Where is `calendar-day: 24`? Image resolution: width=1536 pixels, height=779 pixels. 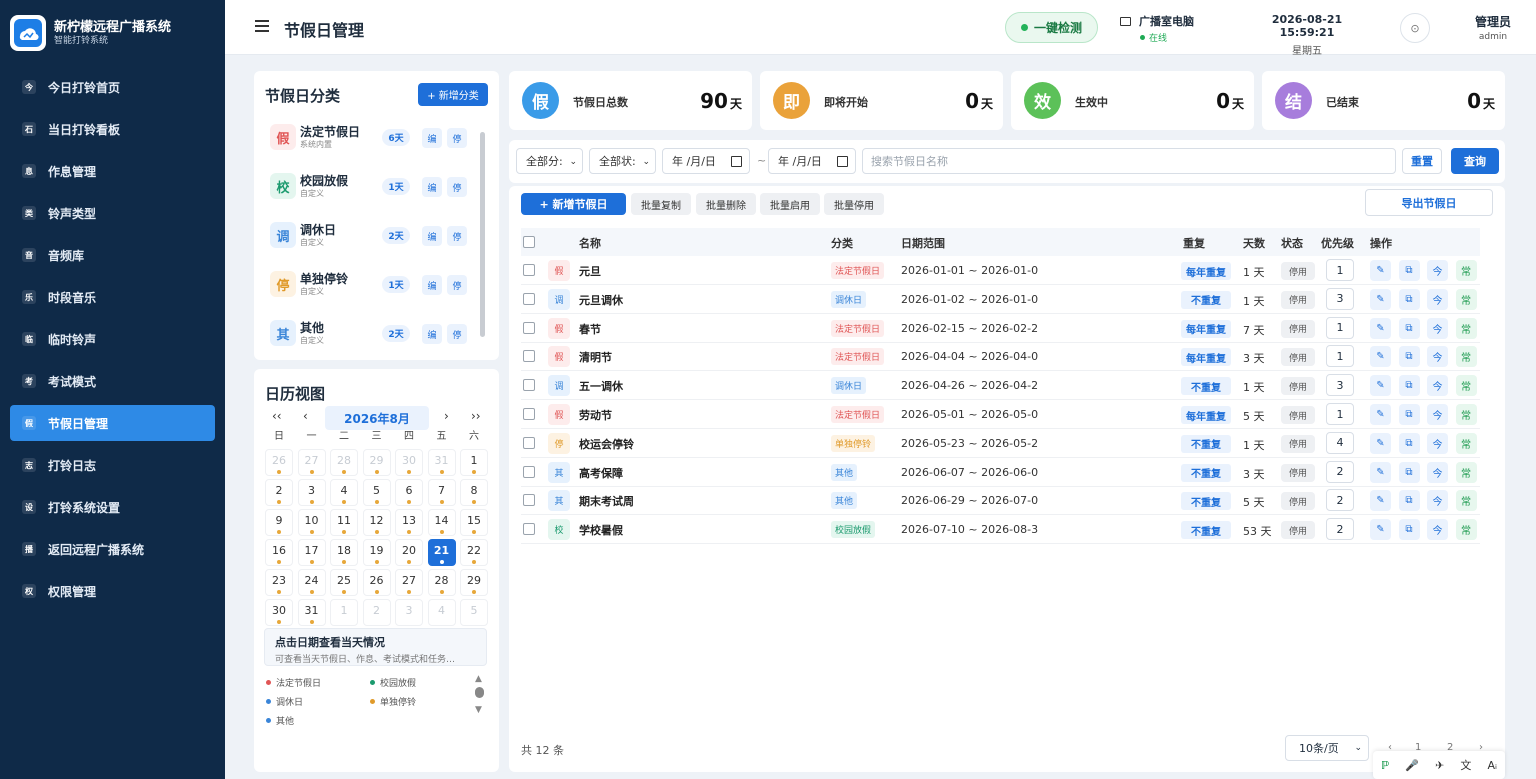 calendar-day: 24 is located at coordinates (311, 582).